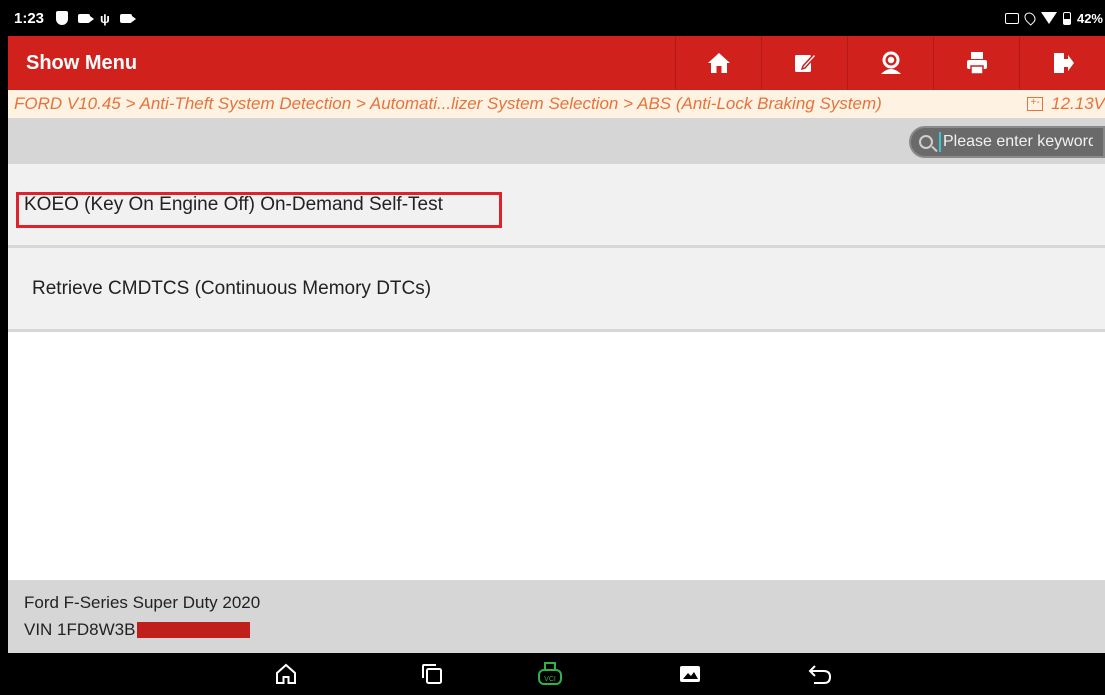 This screenshot has width=1105, height=695. I want to click on page-title: Show Menu, so click(82, 62).